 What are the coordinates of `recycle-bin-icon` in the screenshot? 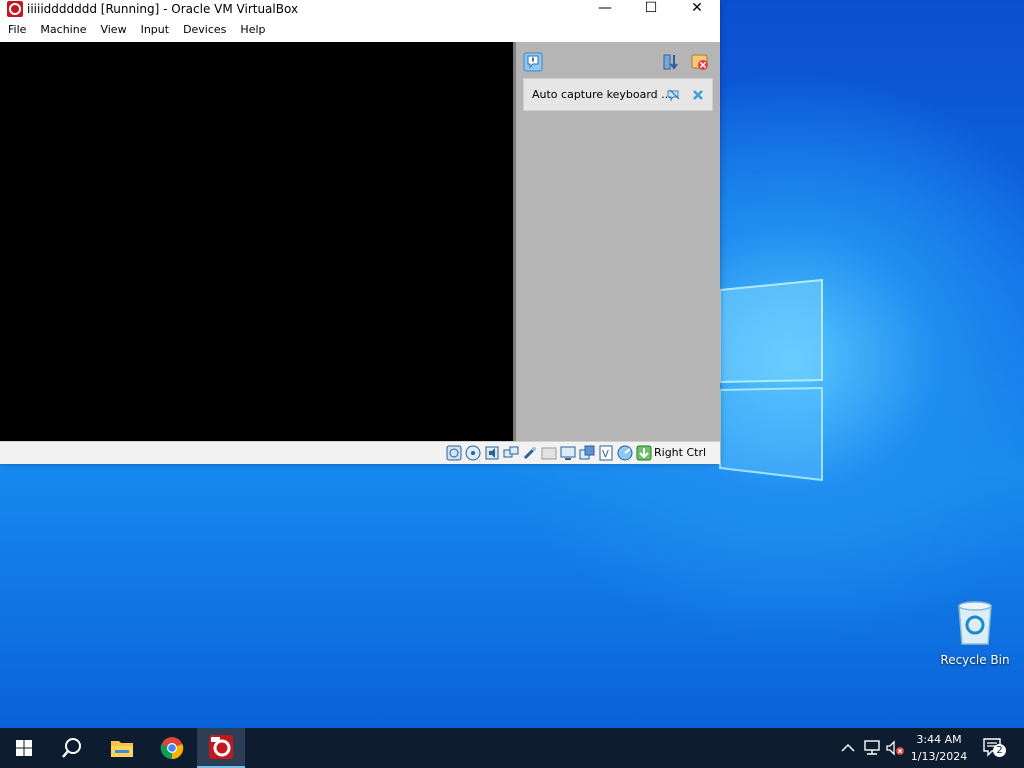 It's located at (975, 623).